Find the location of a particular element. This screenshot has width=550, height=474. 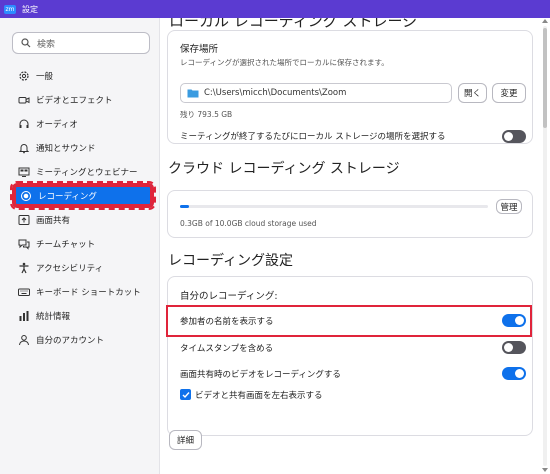

window-title: 設定 is located at coordinates (30, 9).